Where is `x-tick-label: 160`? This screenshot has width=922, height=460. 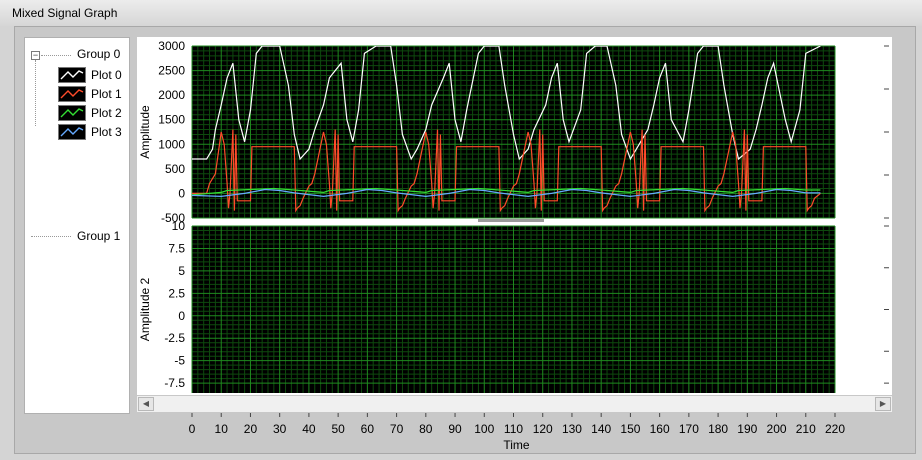
x-tick-label: 160 is located at coordinates (660, 429).